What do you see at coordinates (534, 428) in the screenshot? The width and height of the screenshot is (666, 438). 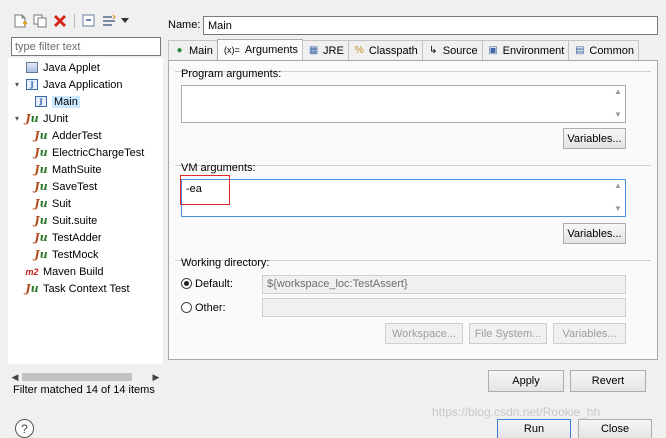 I see `run-button: Run` at bounding box center [534, 428].